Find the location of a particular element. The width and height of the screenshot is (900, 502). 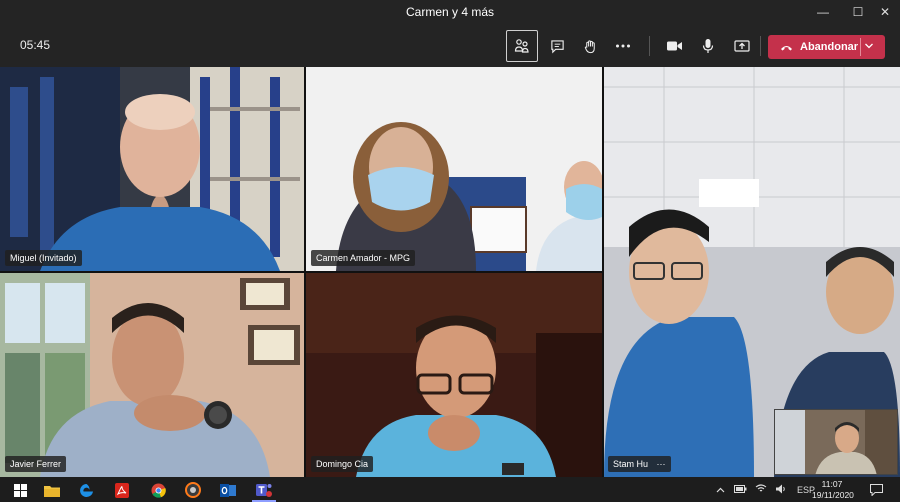

hand-icon is located at coordinates (589, 46).